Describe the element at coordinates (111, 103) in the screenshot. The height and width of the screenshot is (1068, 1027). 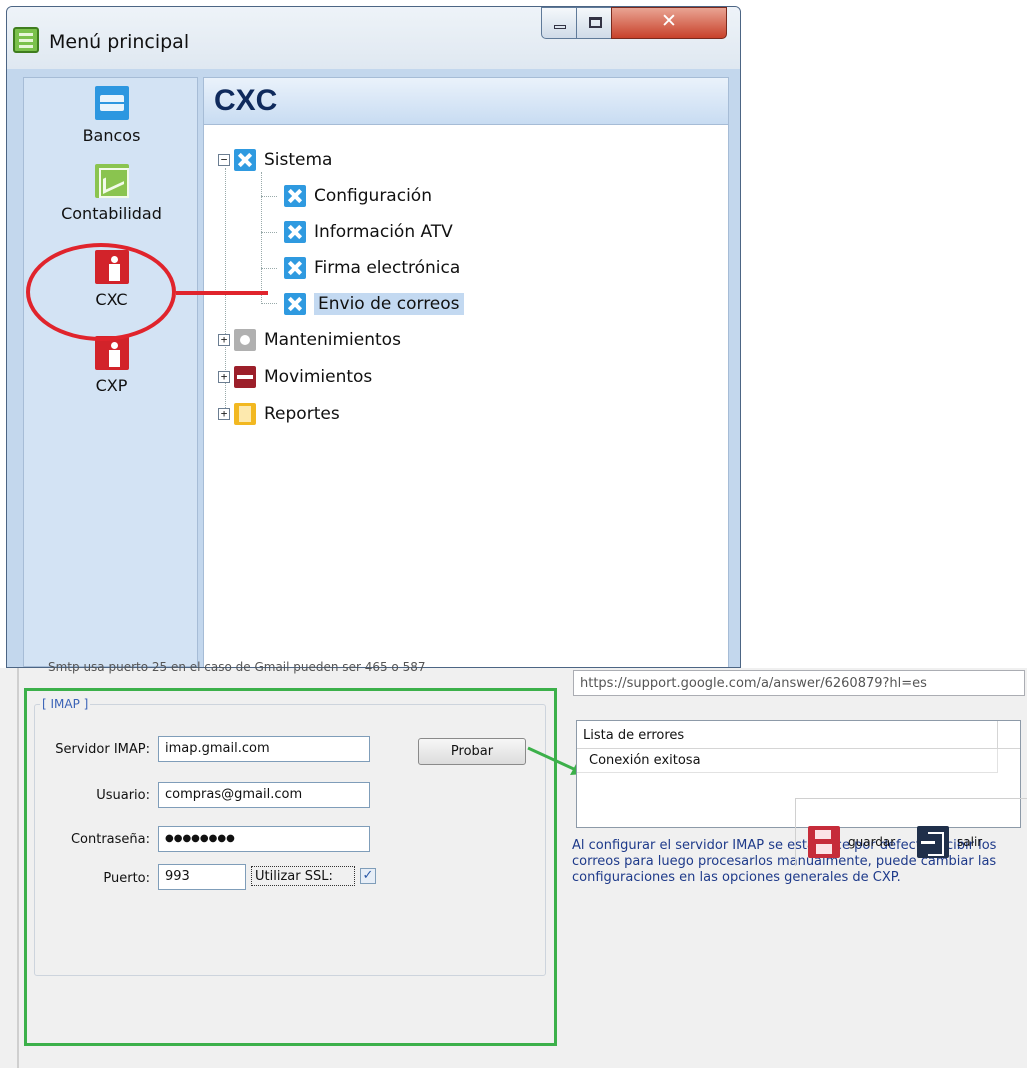
I see `briefcase-icon` at that location.